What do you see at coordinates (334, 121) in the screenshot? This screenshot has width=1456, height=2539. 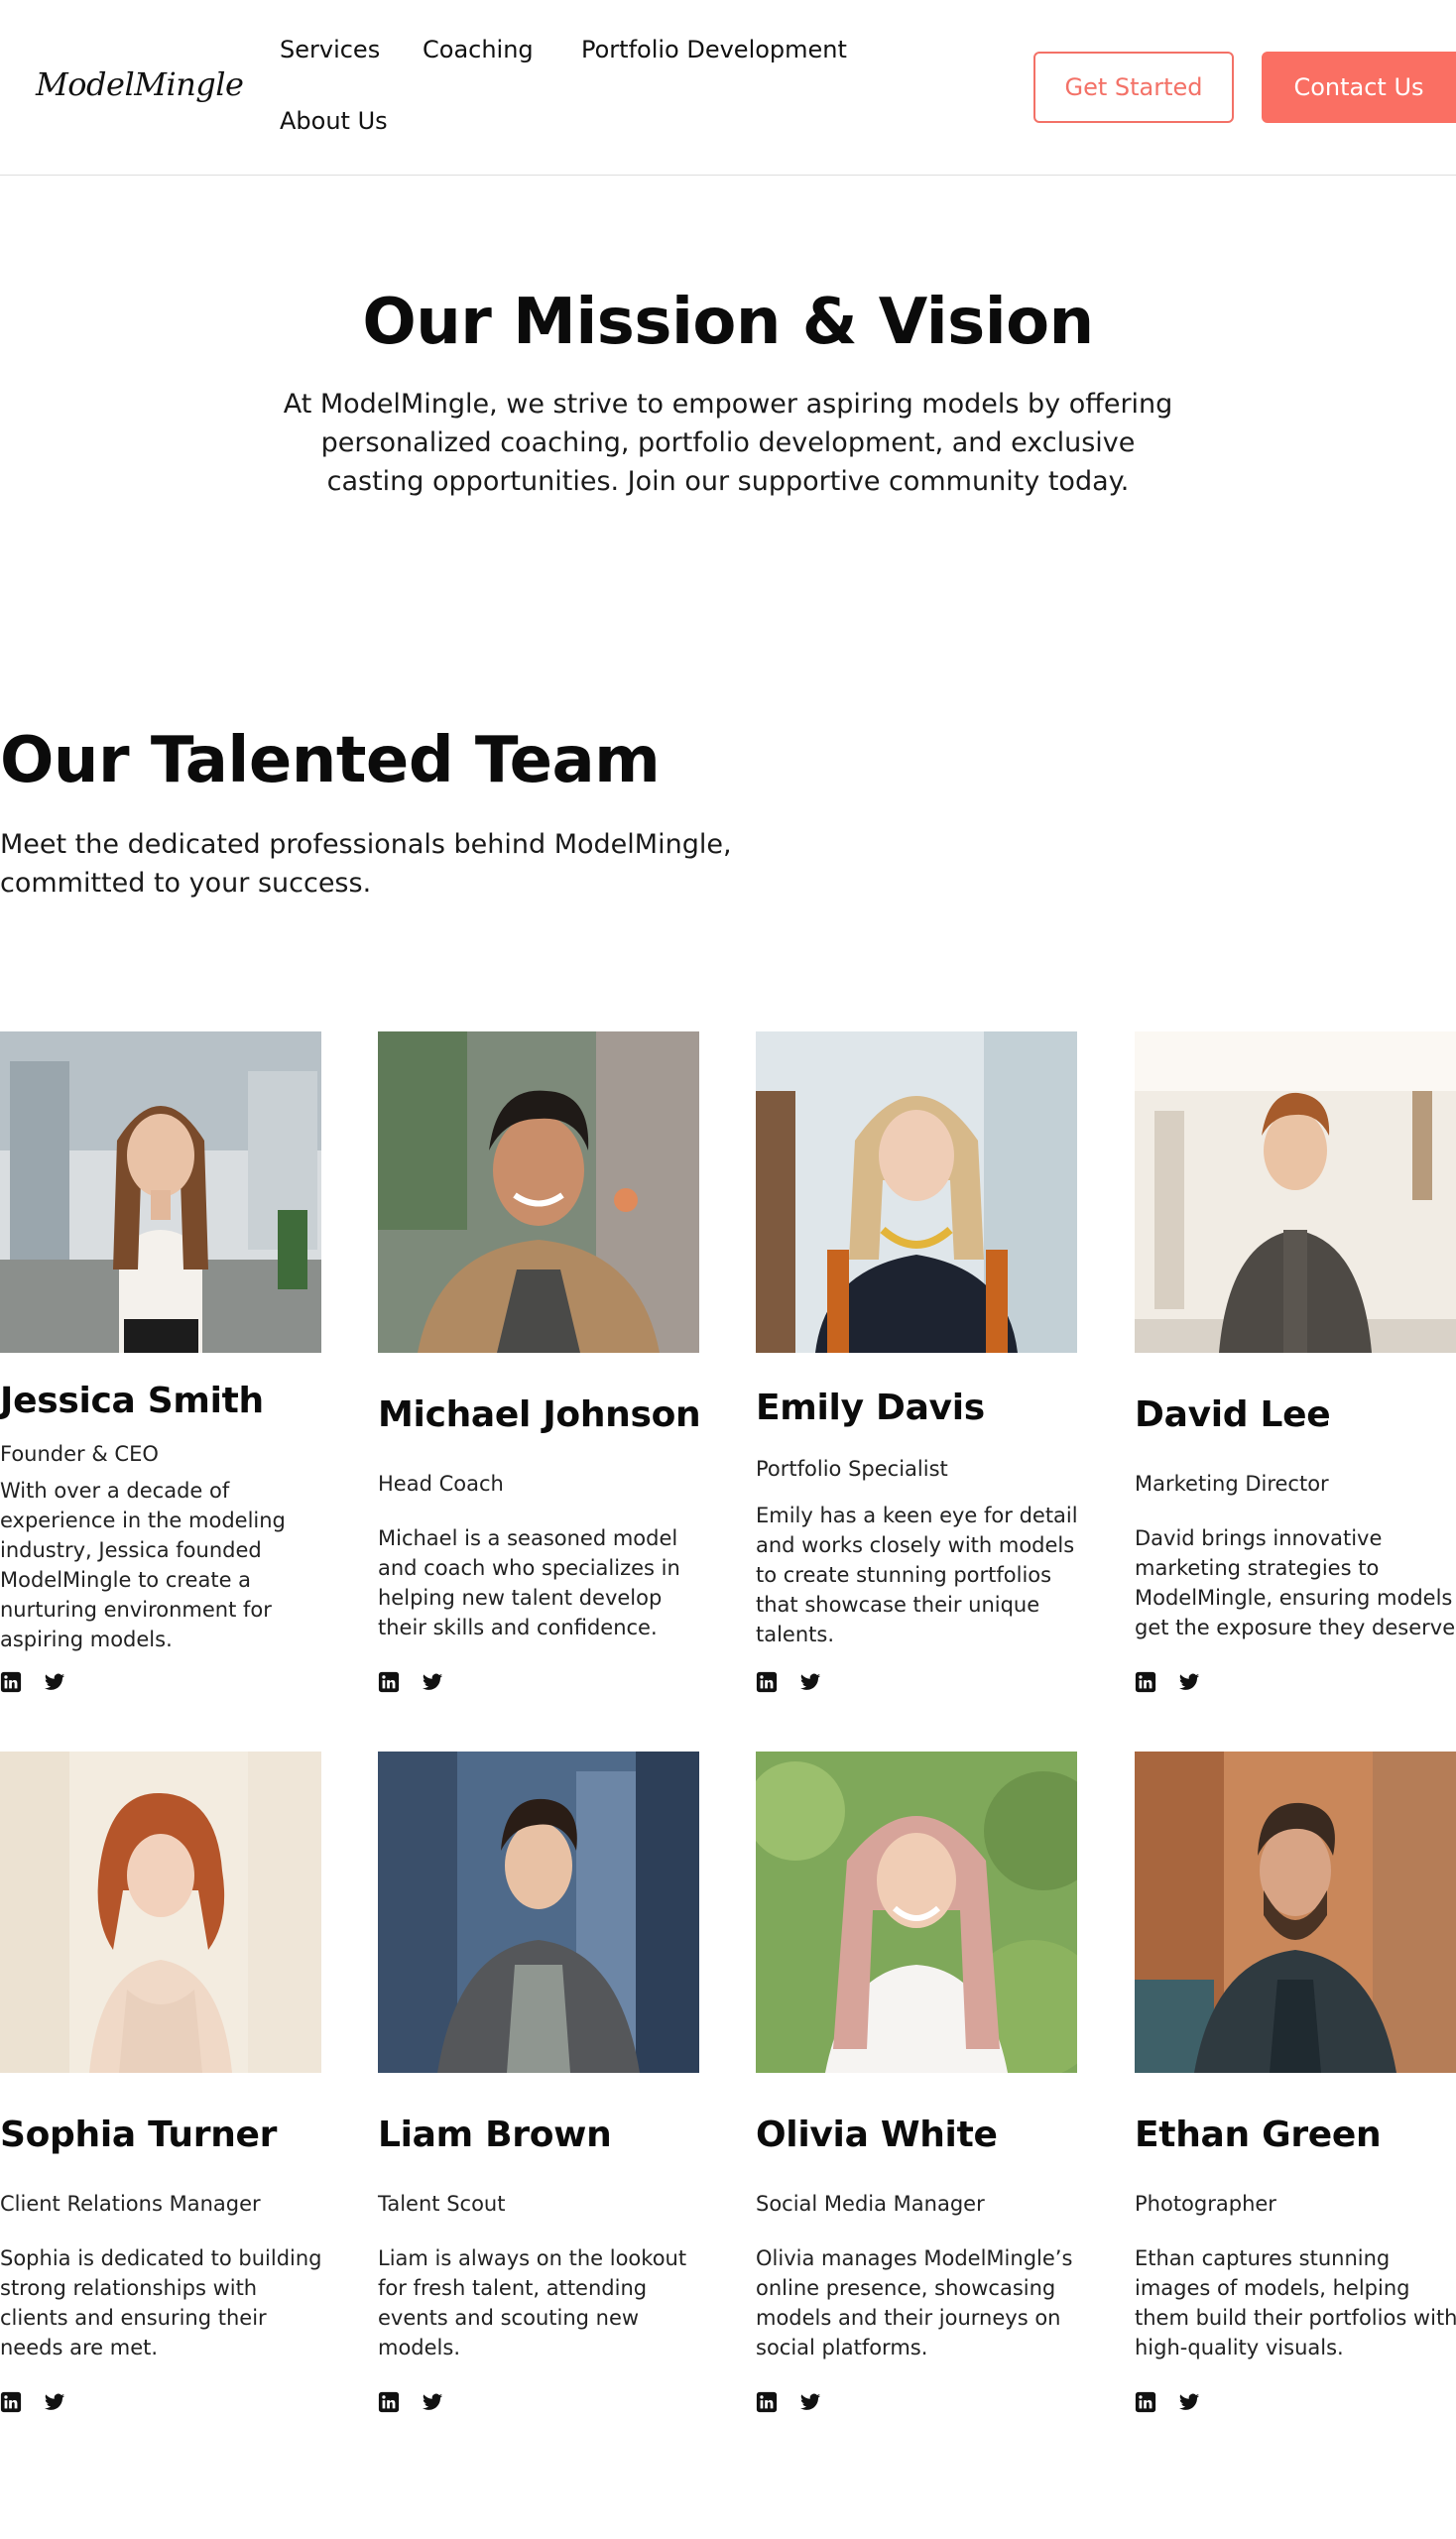 I see `nav-about-us: About Us` at bounding box center [334, 121].